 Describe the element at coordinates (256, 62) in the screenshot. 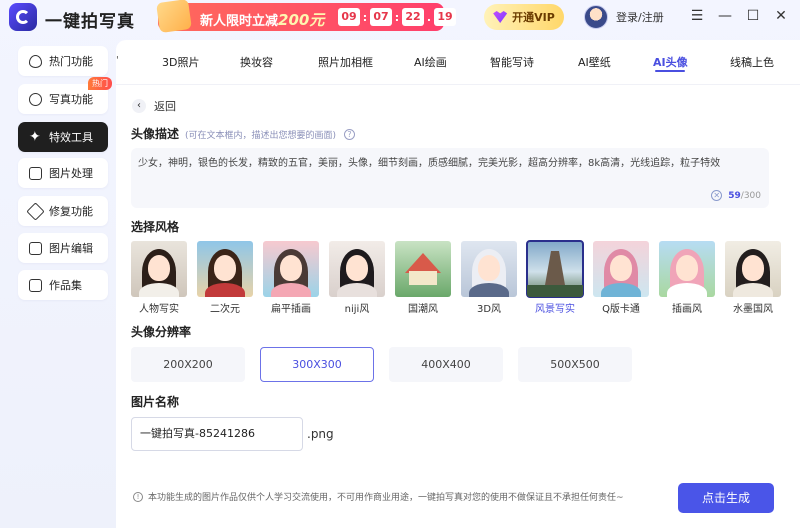

I see `tab-makeup: 换妆容` at that location.